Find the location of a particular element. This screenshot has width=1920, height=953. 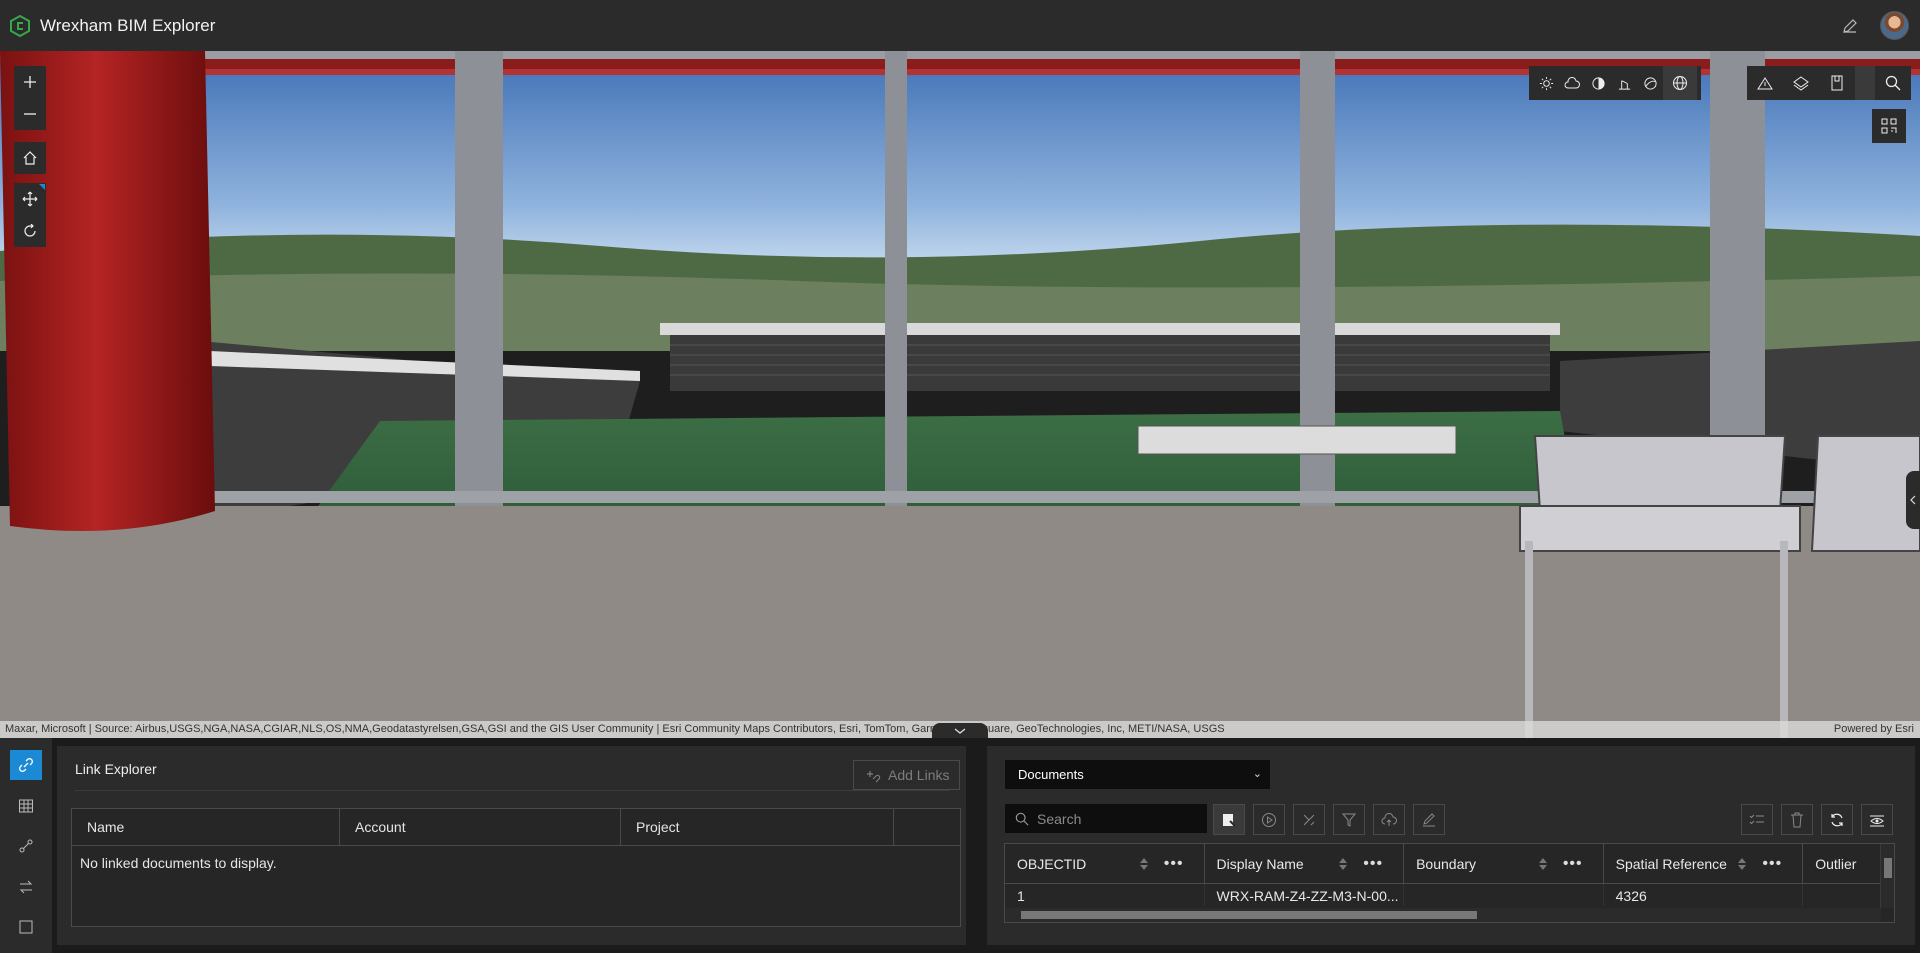

chevron-down-icon: ⌄ is located at coordinates (1257, 774).